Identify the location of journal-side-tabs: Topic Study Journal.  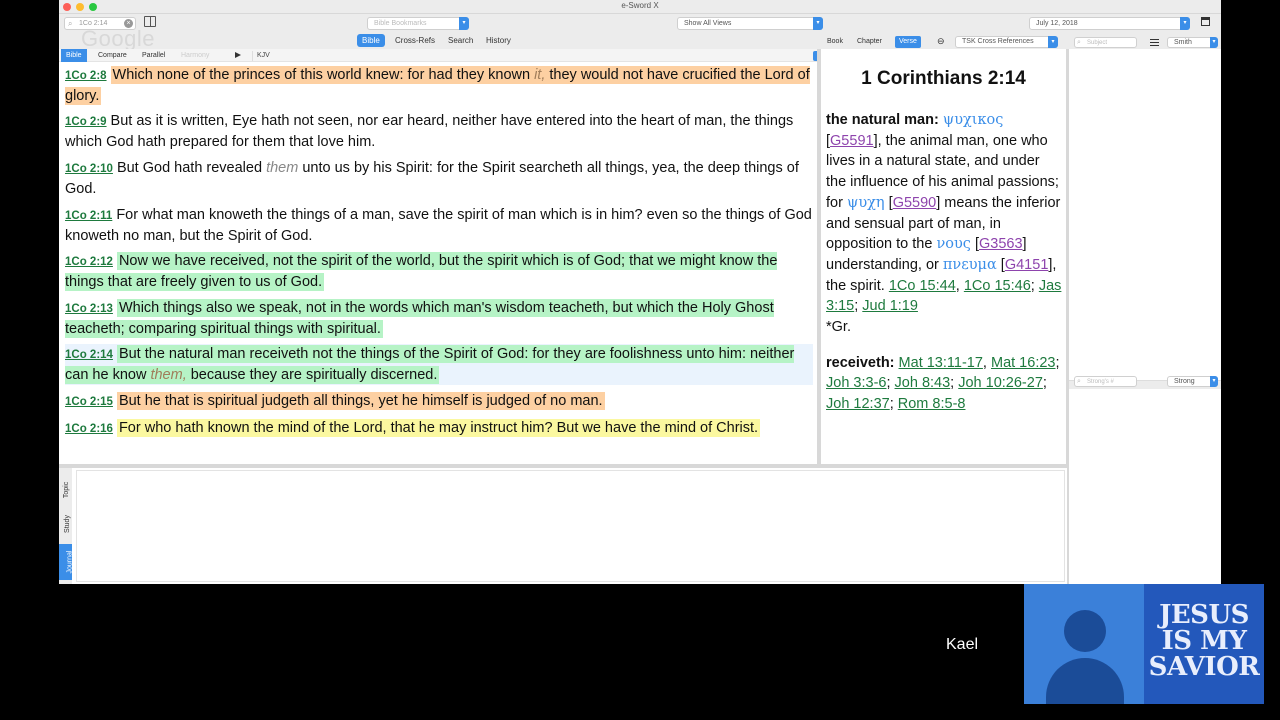
(66, 526).